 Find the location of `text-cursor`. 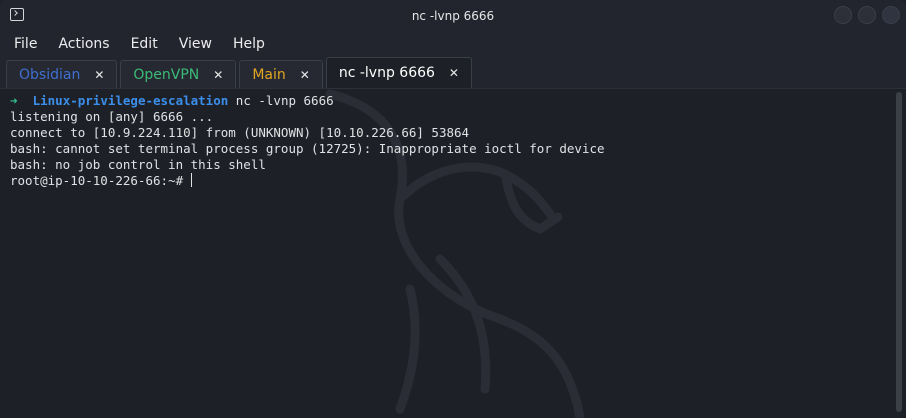

text-cursor is located at coordinates (192, 180).